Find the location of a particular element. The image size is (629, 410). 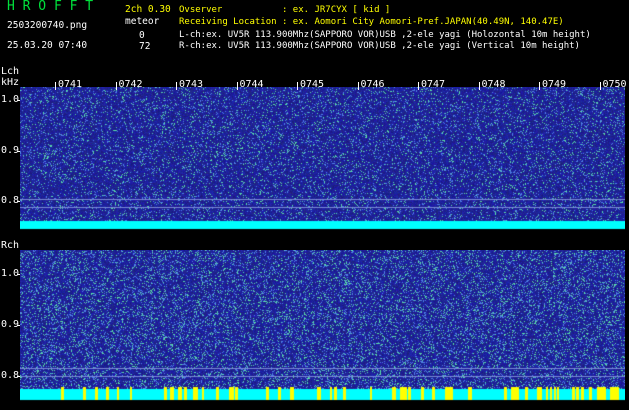

time-label: 0743 is located at coordinates (191, 84).